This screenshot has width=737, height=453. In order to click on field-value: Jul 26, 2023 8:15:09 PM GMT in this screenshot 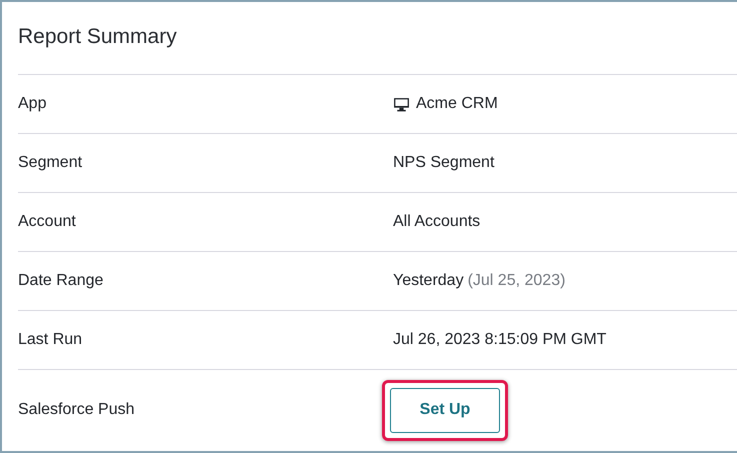, I will do `click(499, 340)`.